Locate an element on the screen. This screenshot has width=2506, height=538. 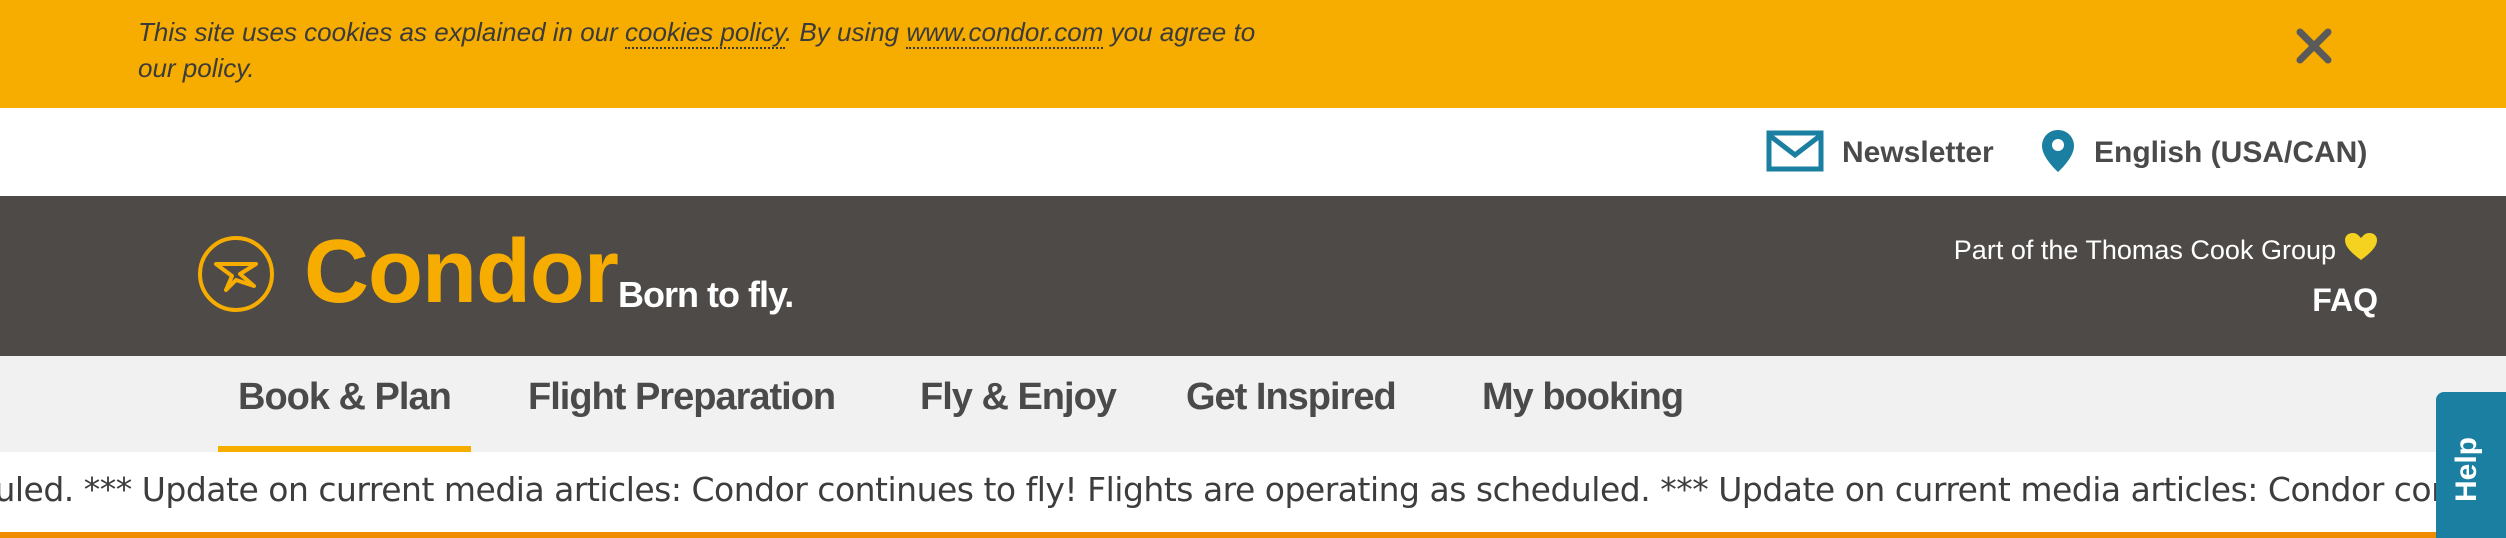
heart-icon is located at coordinates (2361, 250).